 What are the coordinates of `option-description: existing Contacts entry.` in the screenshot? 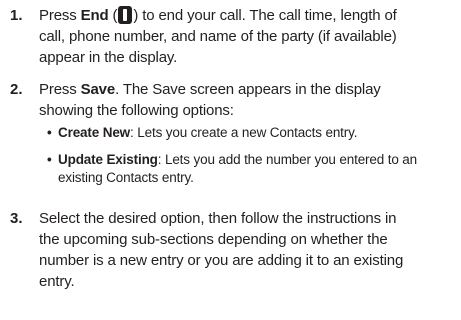 It's located at (126, 177).